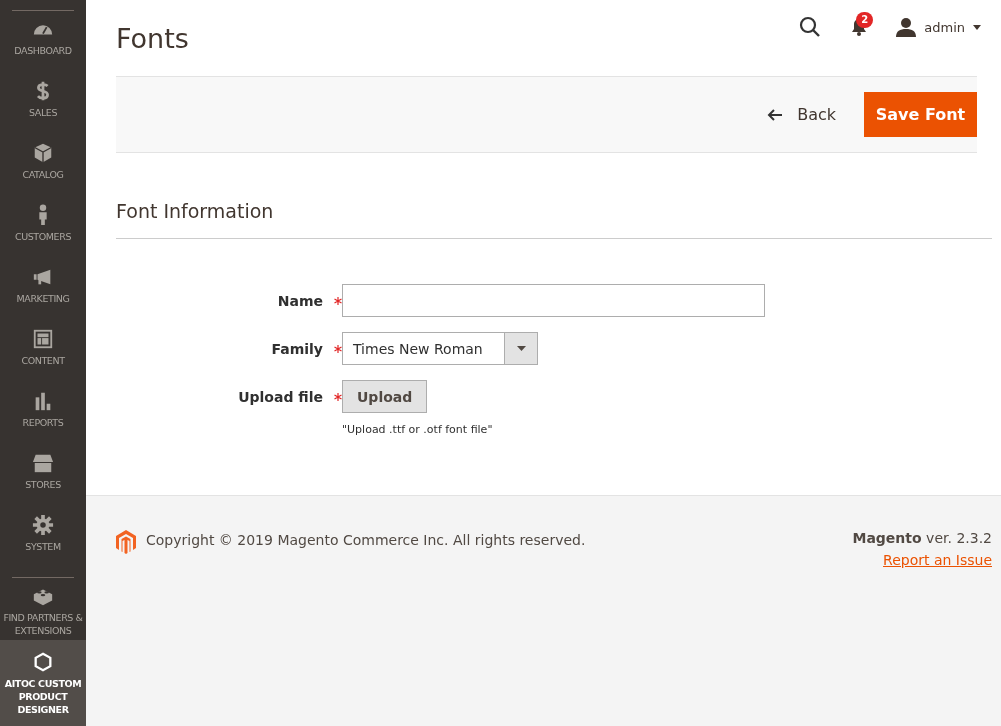 The width and height of the screenshot is (1001, 726). Describe the element at coordinates (126, 542) in the screenshot. I see `logo-icon` at that location.